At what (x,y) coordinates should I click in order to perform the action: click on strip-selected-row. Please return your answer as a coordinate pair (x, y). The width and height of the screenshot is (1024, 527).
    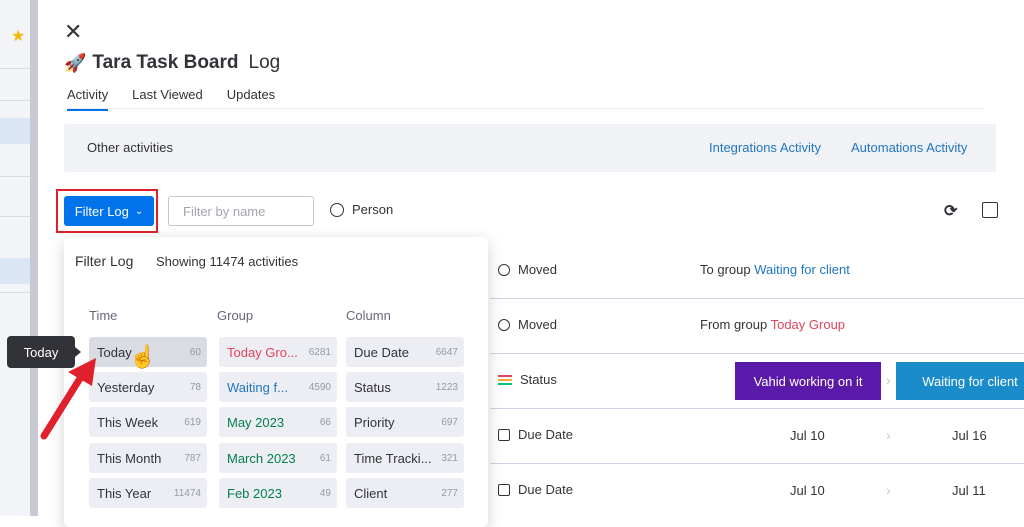
    Looking at the image, I should click on (15, 131).